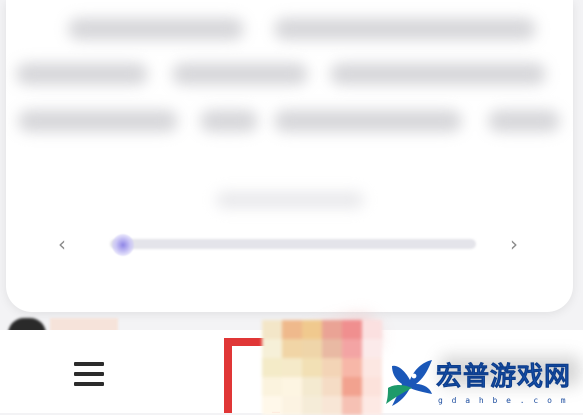 The height and width of the screenshot is (415, 583). I want to click on watermark-subtitle: g d a h b e . c o m, so click(503, 400).